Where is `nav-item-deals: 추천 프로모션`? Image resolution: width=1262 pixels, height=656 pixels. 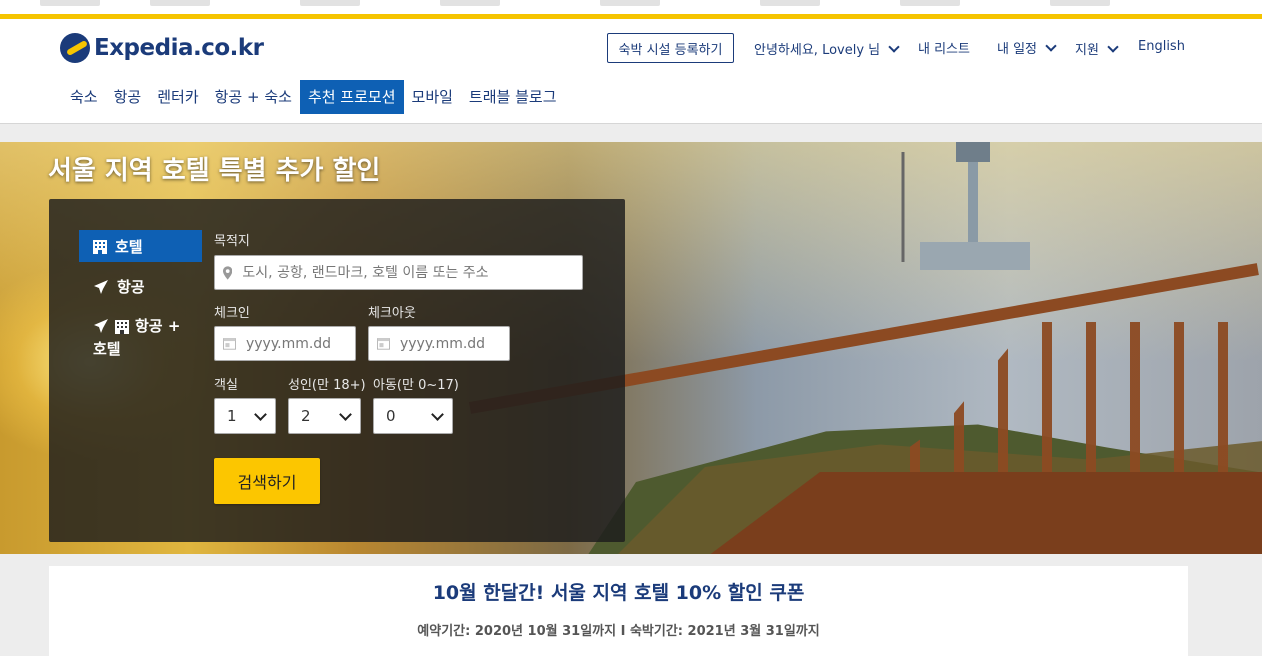
nav-item-deals: 추천 프로모션 is located at coordinates (351, 97).